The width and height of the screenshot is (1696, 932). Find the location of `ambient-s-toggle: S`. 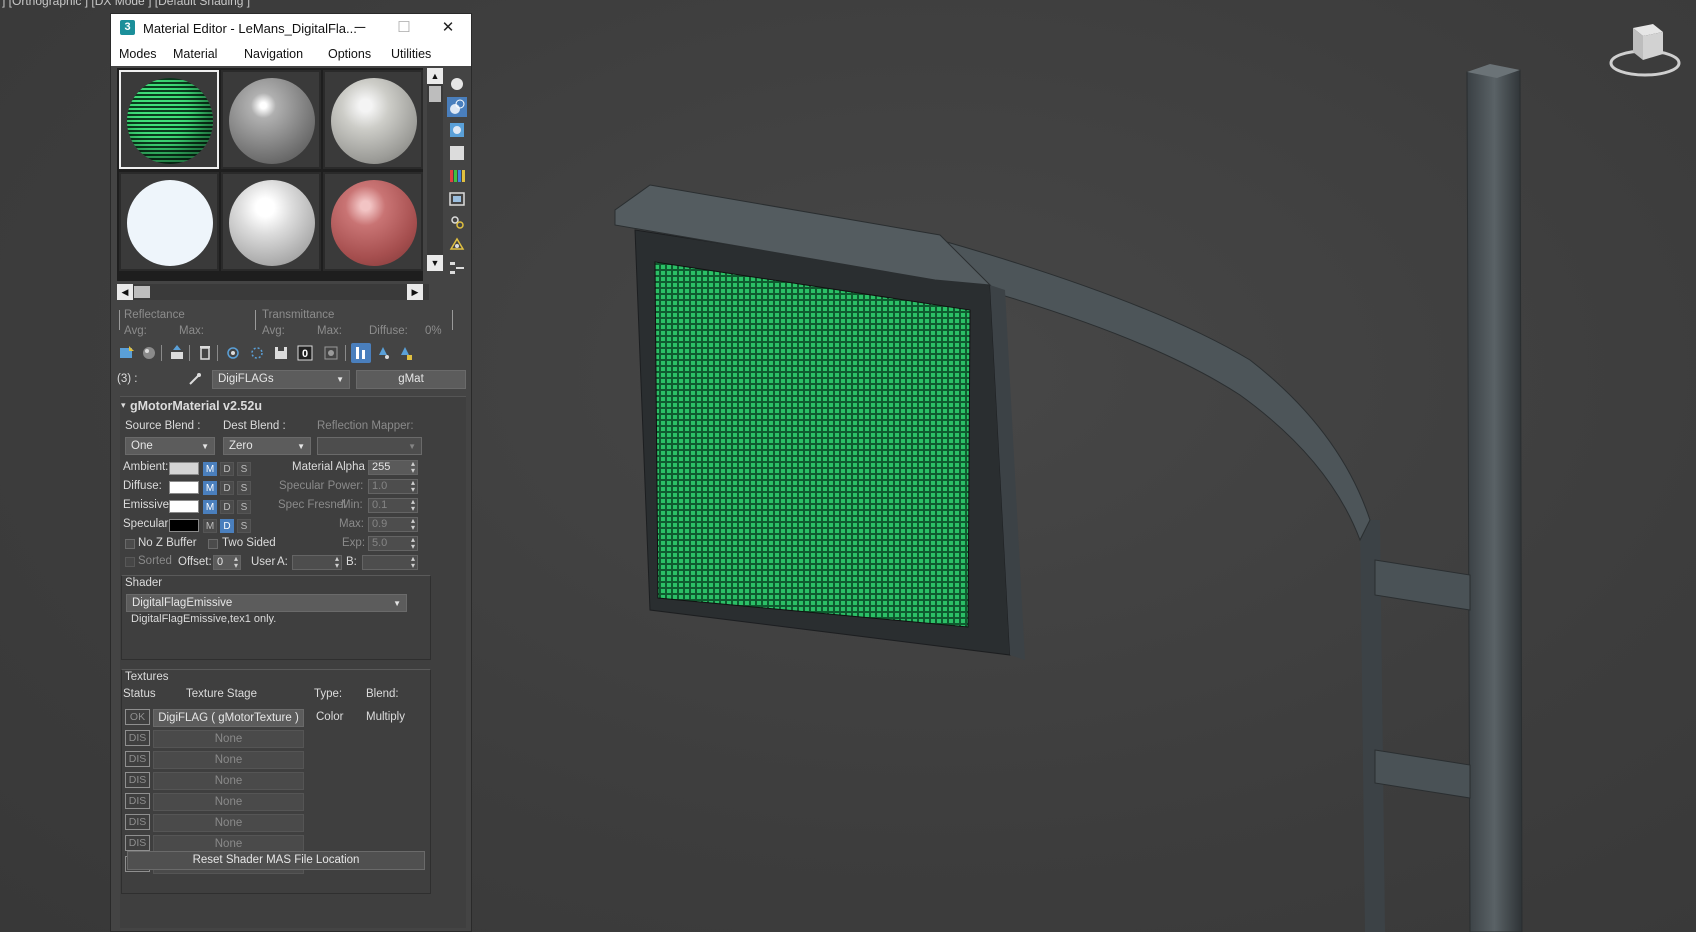

ambient-s-toggle: S is located at coordinates (244, 469).